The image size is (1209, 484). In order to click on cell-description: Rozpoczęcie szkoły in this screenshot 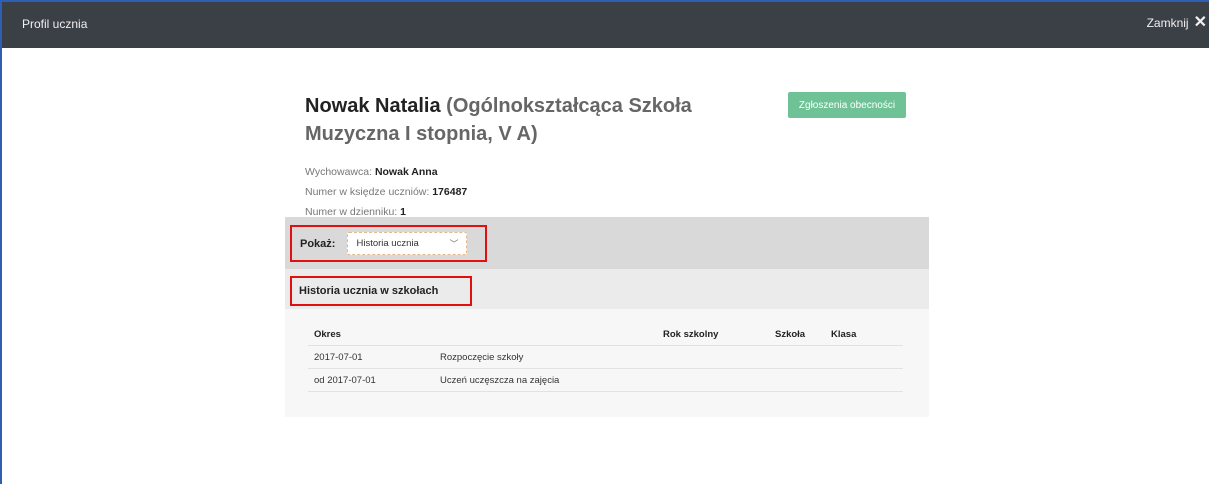, I will do `click(482, 357)`.